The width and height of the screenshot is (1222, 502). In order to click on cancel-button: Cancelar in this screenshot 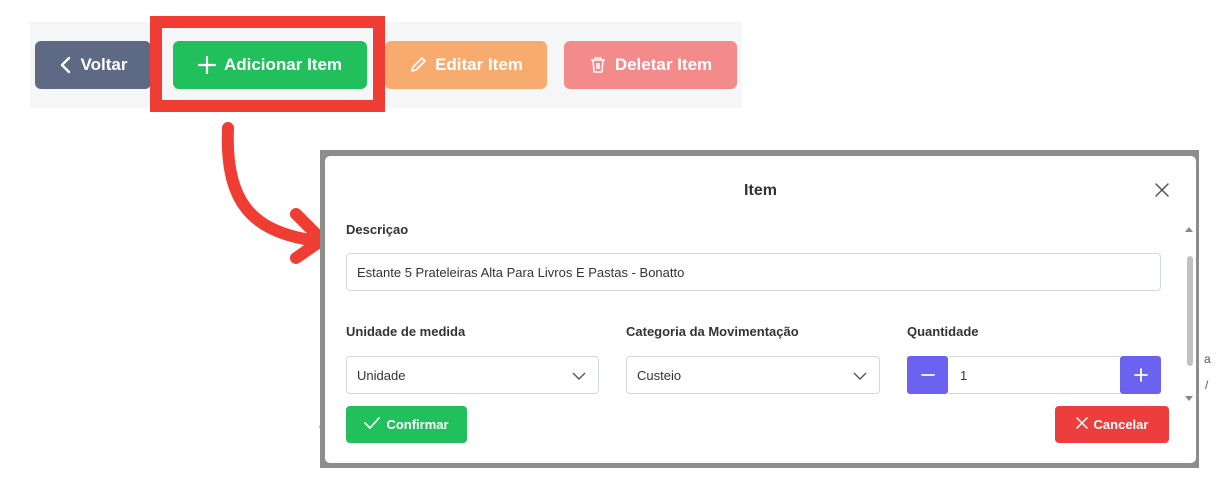, I will do `click(1112, 424)`.